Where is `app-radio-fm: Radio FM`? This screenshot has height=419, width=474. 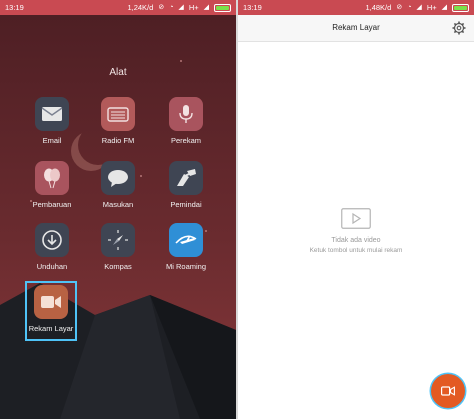
app-radio-fm: Radio FM is located at coordinates (118, 121).